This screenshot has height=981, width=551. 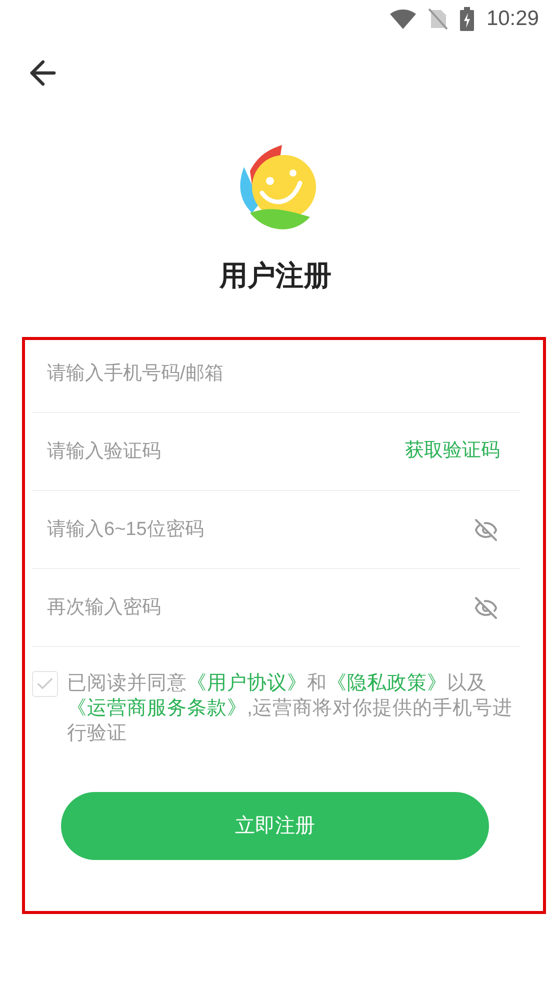 I want to click on agreement-link: 《隐私政策》, so click(x=387, y=683).